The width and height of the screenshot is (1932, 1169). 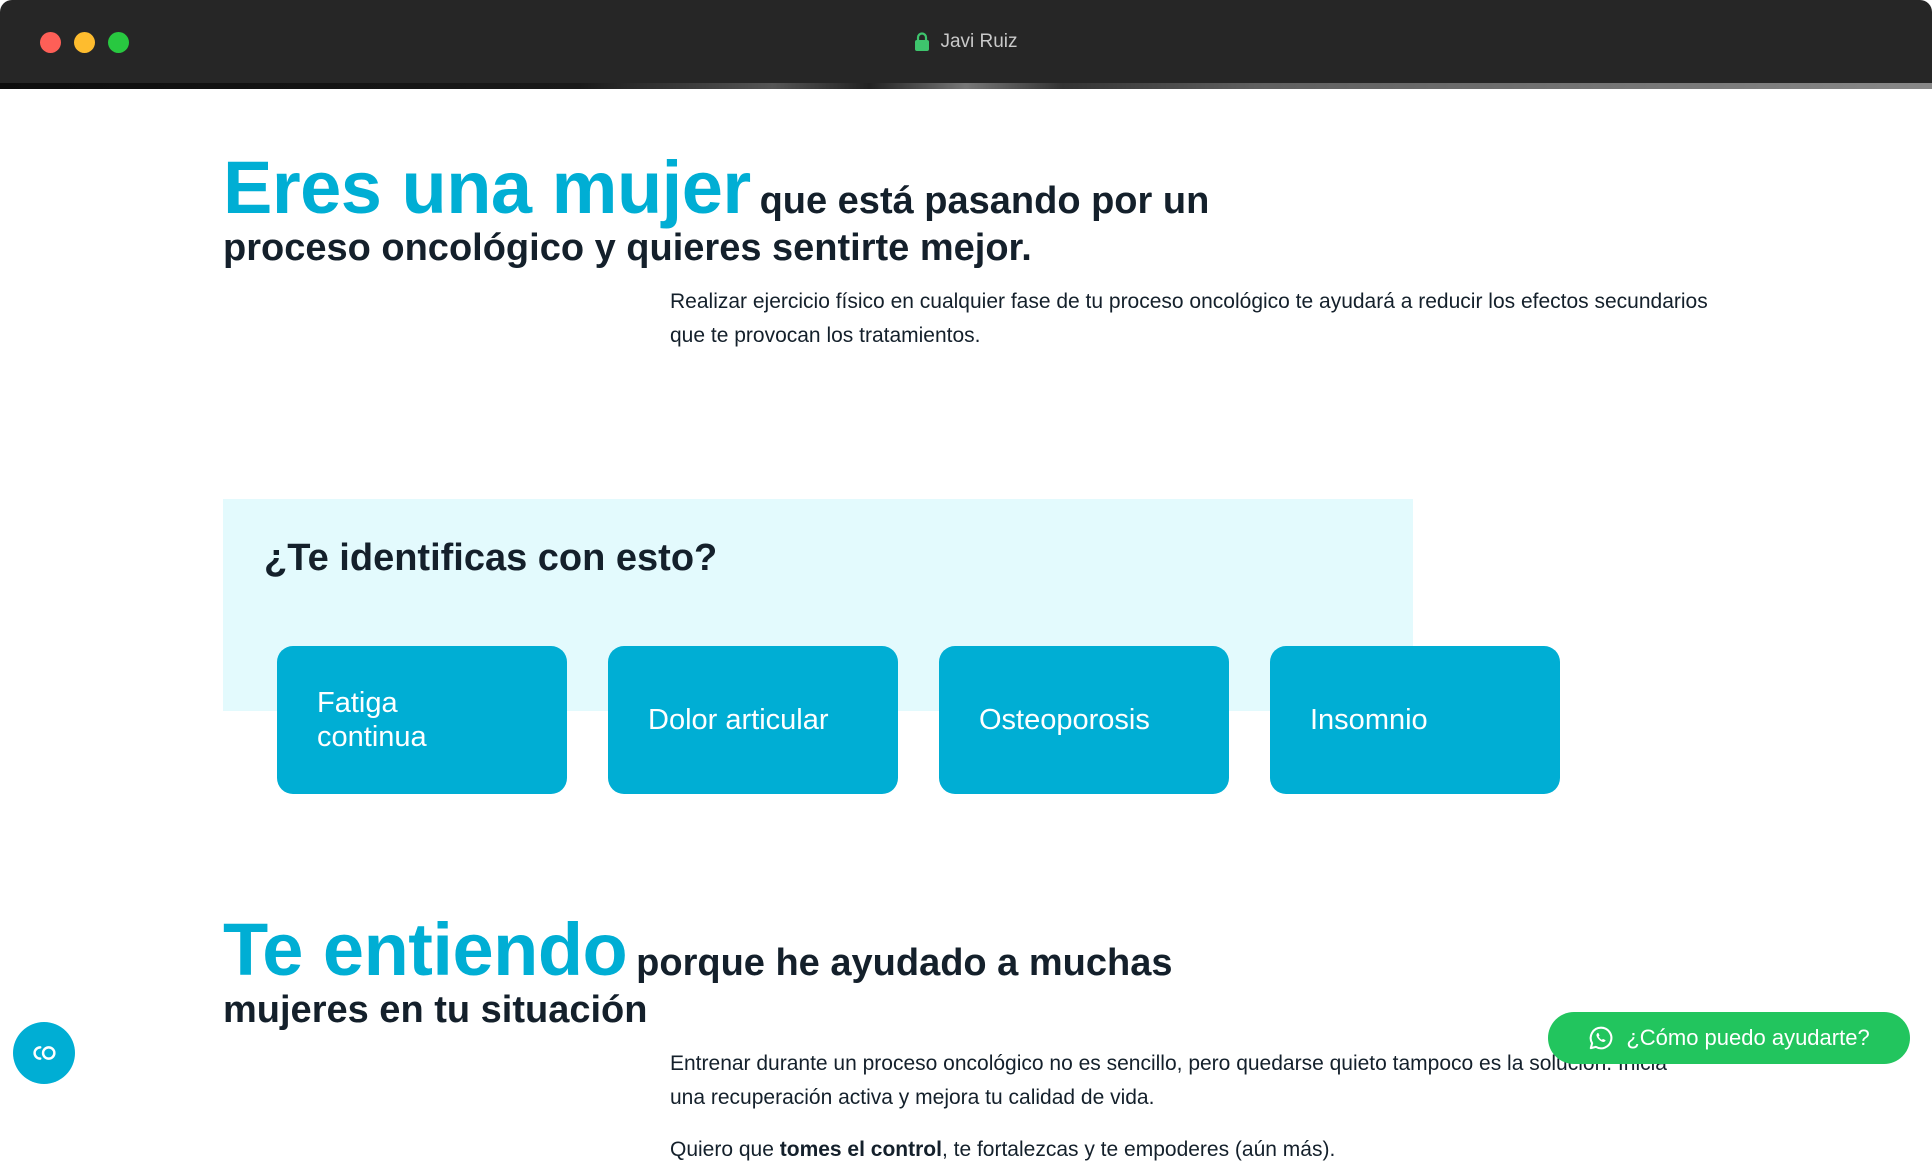 I want to click on card-insomnio: Insomnio, so click(x=1415, y=720).